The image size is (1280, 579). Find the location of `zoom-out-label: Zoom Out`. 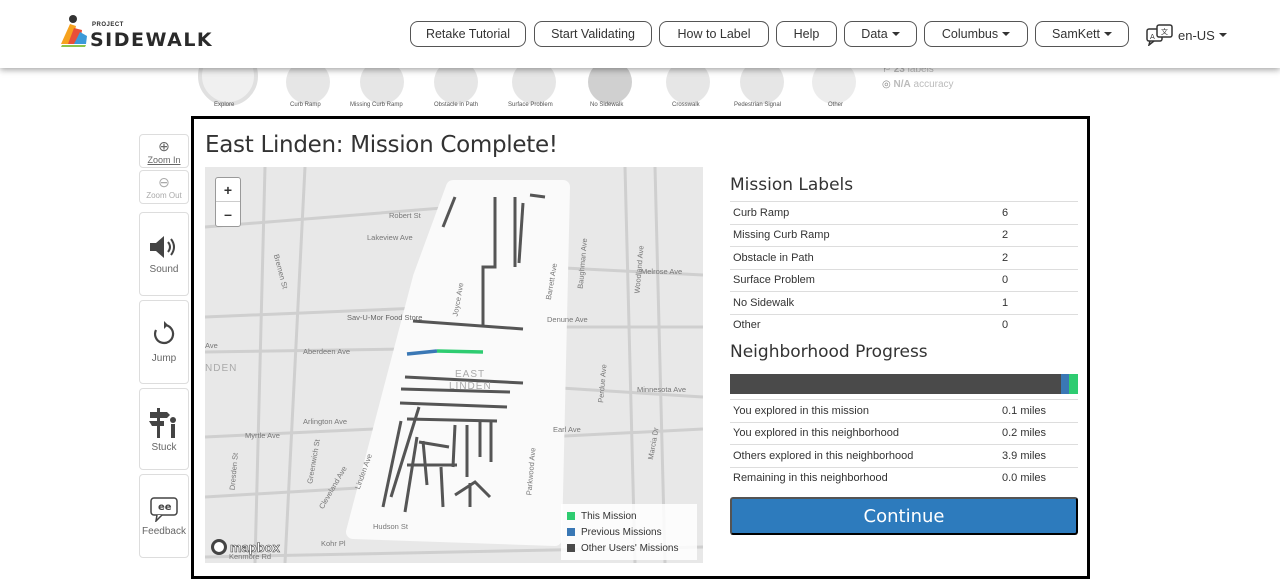

zoom-out-label: Zoom Out is located at coordinates (164, 195).